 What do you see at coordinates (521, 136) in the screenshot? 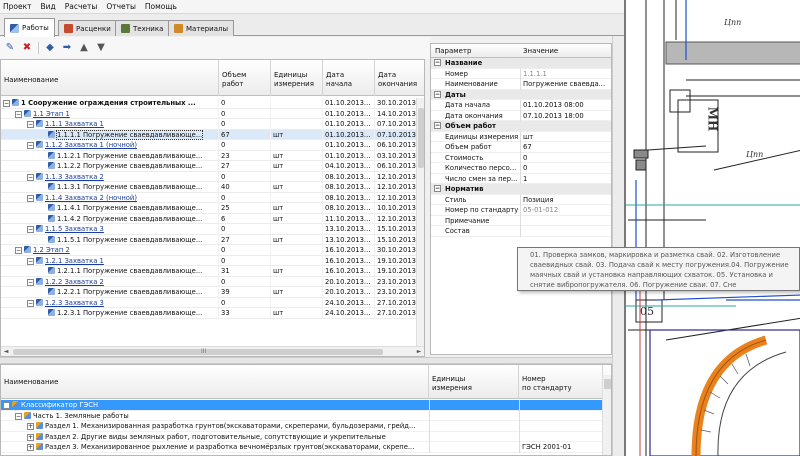
I see `property-row: Единицы измерения шт` at bounding box center [521, 136].